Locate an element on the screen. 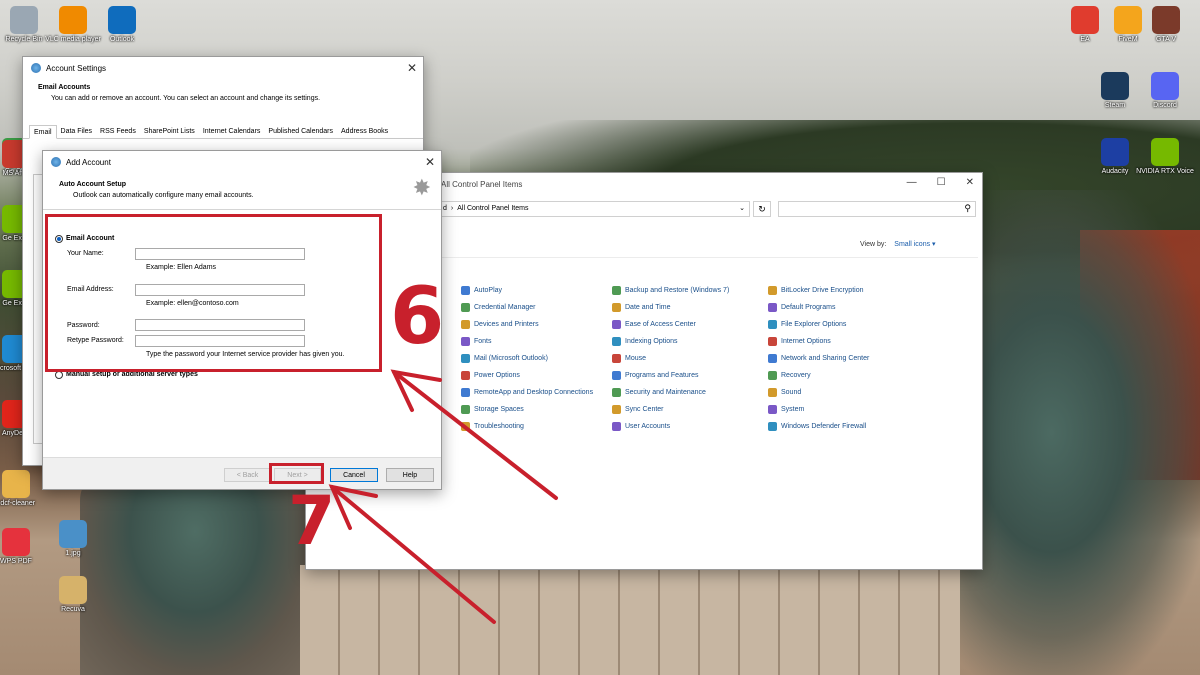 Image resolution: width=1200 pixels, height=675 pixels. control-panel-item: Troubleshooting is located at coordinates (492, 426).